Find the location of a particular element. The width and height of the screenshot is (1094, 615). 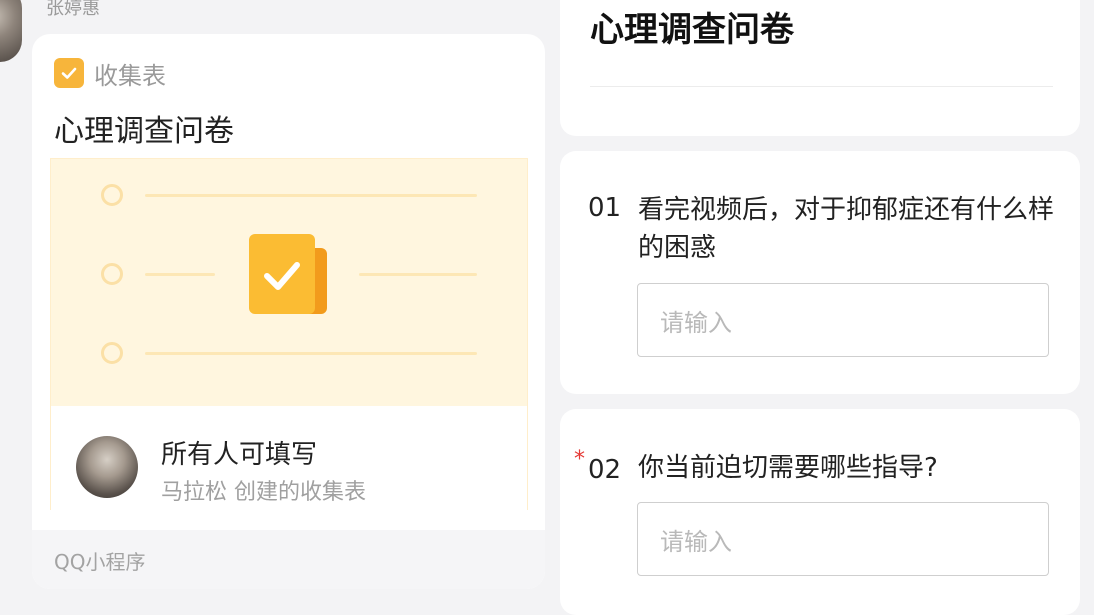

question-text: 你当前迫切需要哪些指导? is located at coordinates (788, 468).